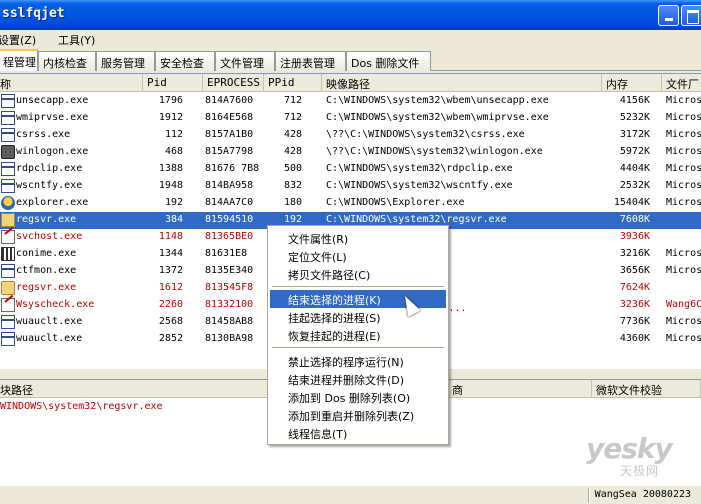 The width and height of the screenshot is (701, 504). I want to click on cell-memory: 3172K, so click(634, 134).